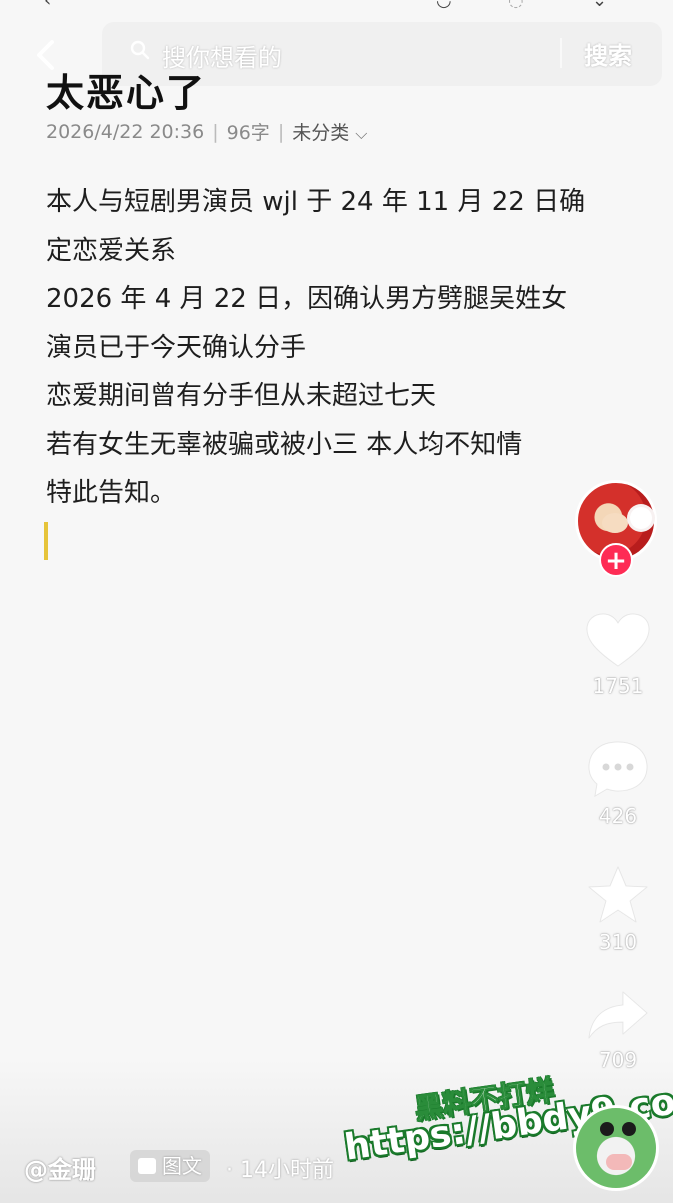  I want to click on post-type-tag: 图文, so click(170, 1166).